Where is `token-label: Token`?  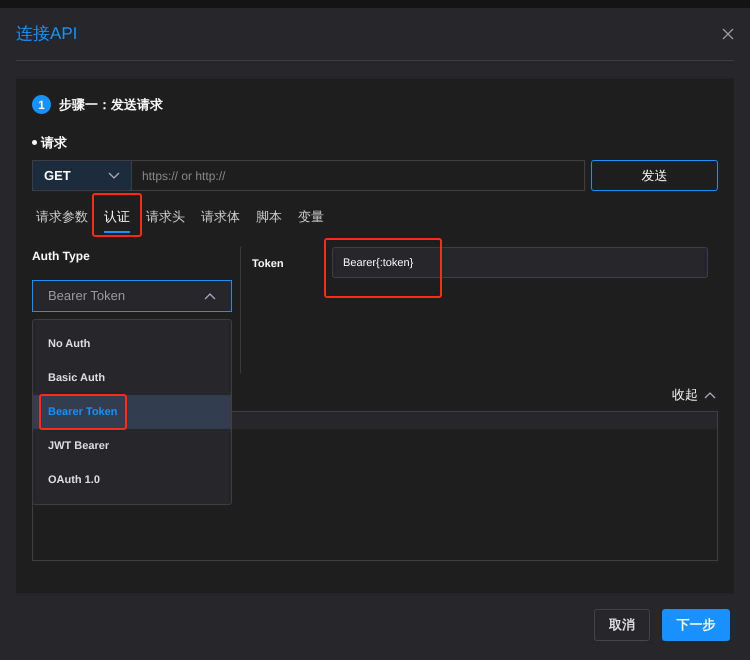 token-label: Token is located at coordinates (268, 264).